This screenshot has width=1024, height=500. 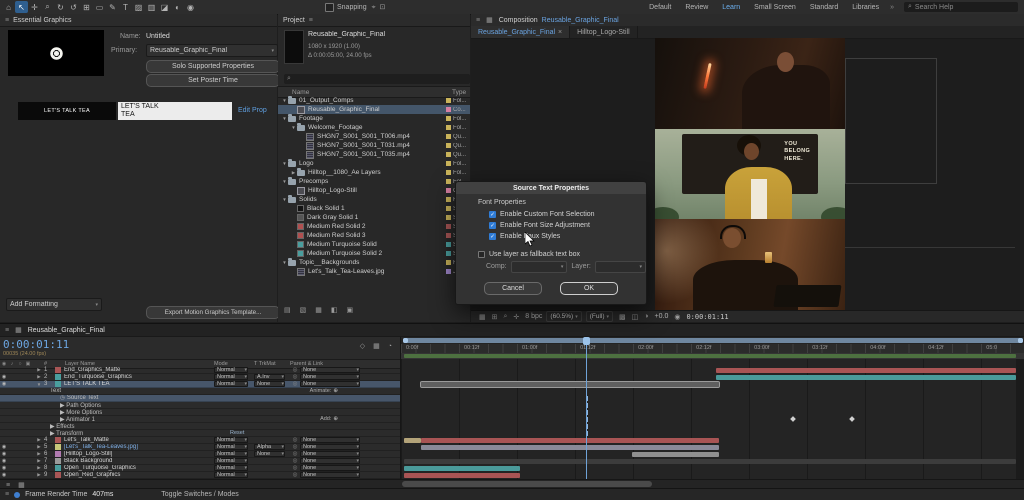 What do you see at coordinates (177, 7) in the screenshot?
I see `roto-brush-tool-icon: ◐` at bounding box center [177, 7].